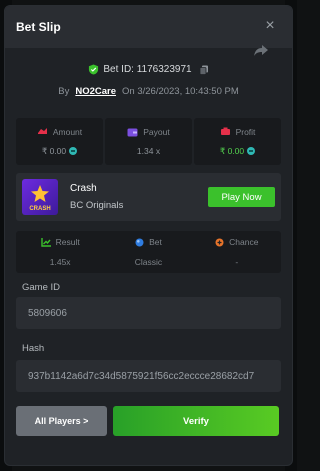 This screenshot has height=471, width=320. What do you see at coordinates (40, 193) in the screenshot?
I see `crash-logo-icon` at bounding box center [40, 193].